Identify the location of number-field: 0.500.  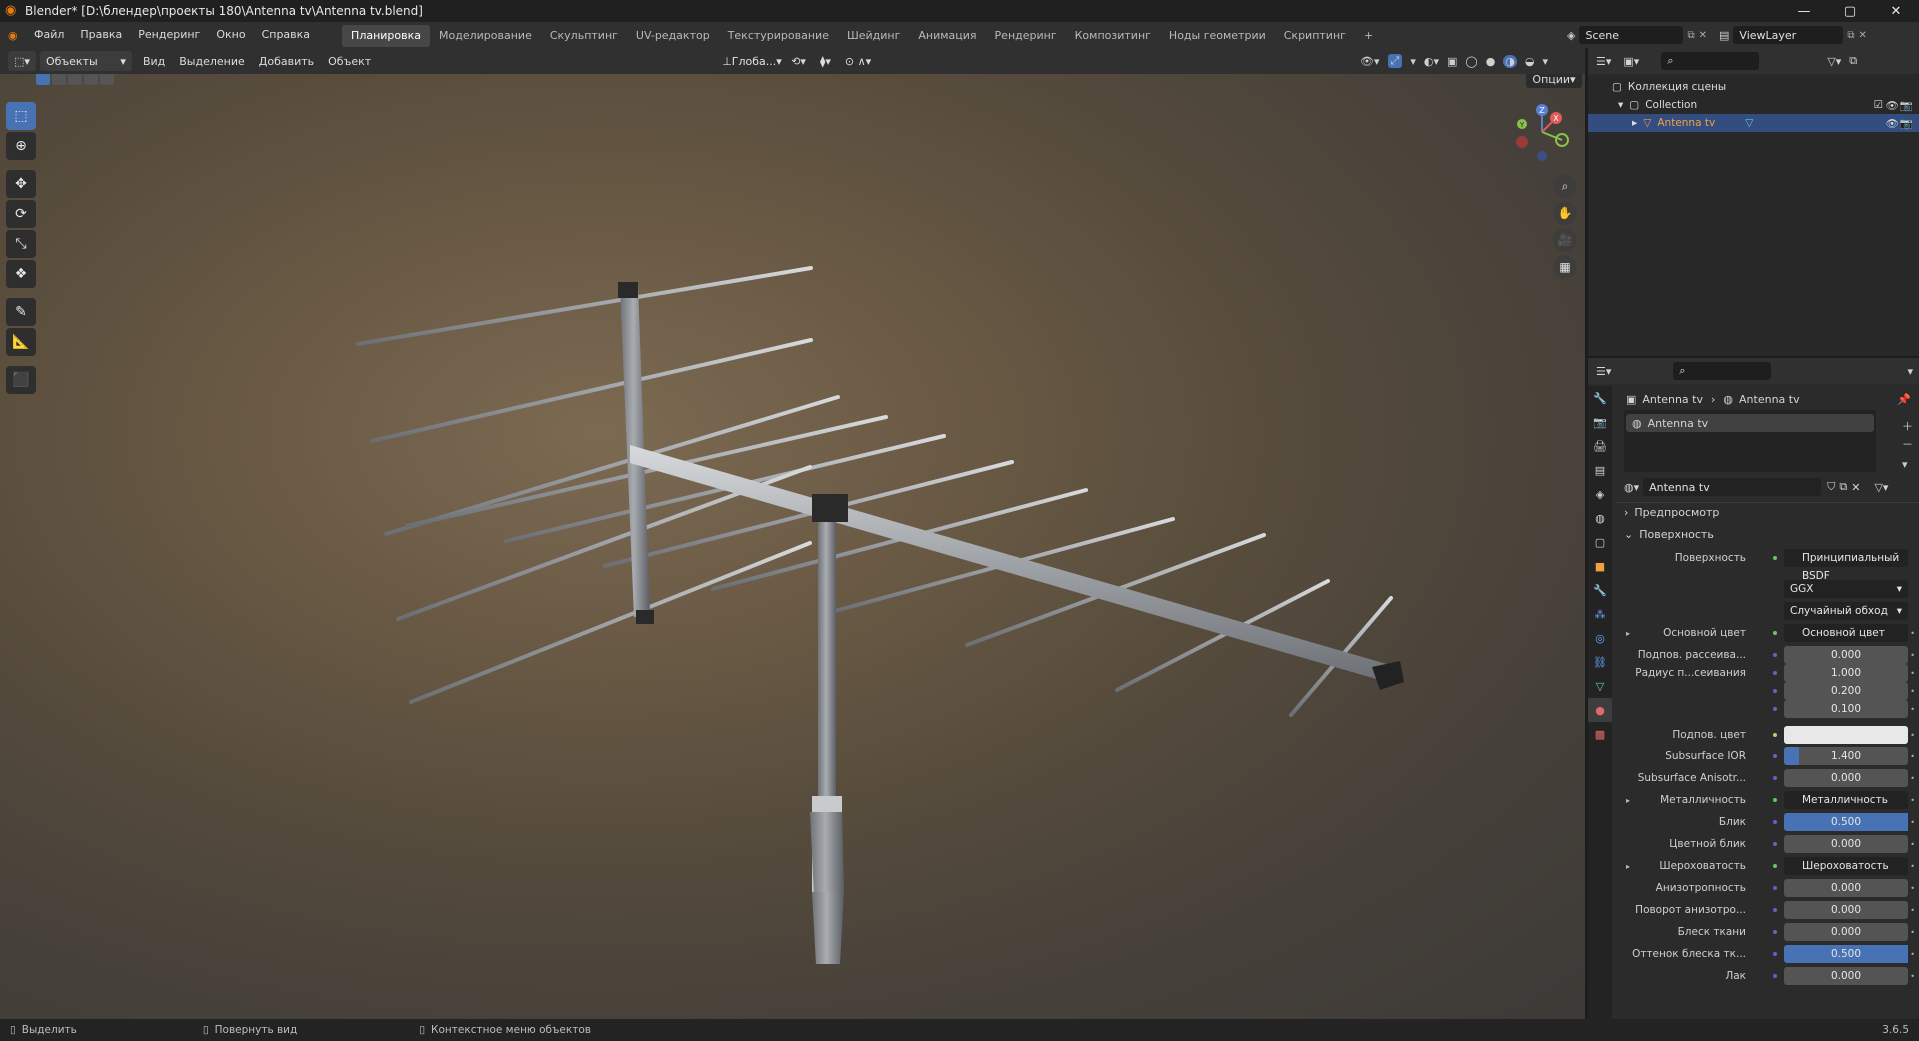
(1846, 954).